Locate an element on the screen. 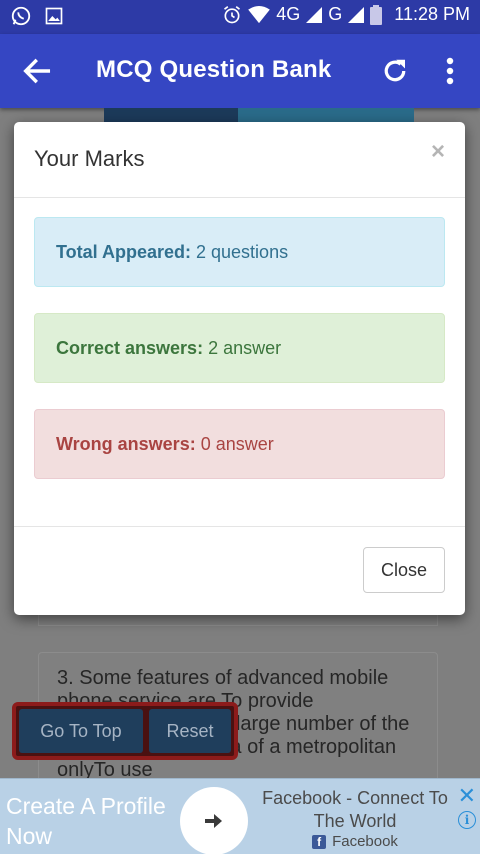 The height and width of the screenshot is (854, 480). whatsapp-icon is located at coordinates (21, 16).